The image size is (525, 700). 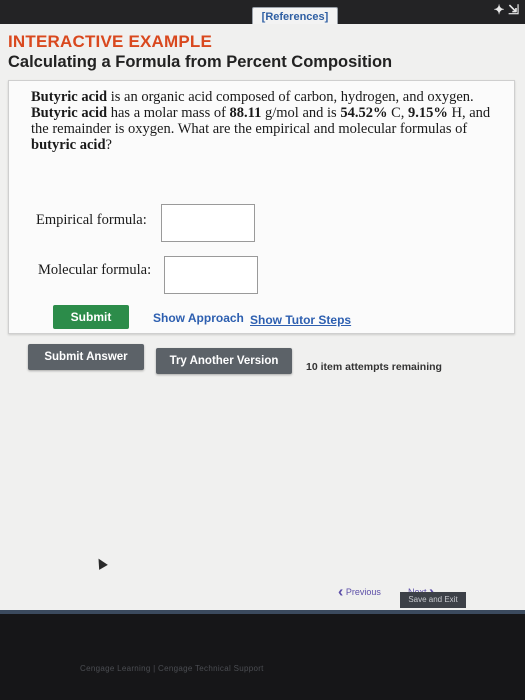 I want to click on compound-name-2: Butyric acid, so click(x=69, y=113).